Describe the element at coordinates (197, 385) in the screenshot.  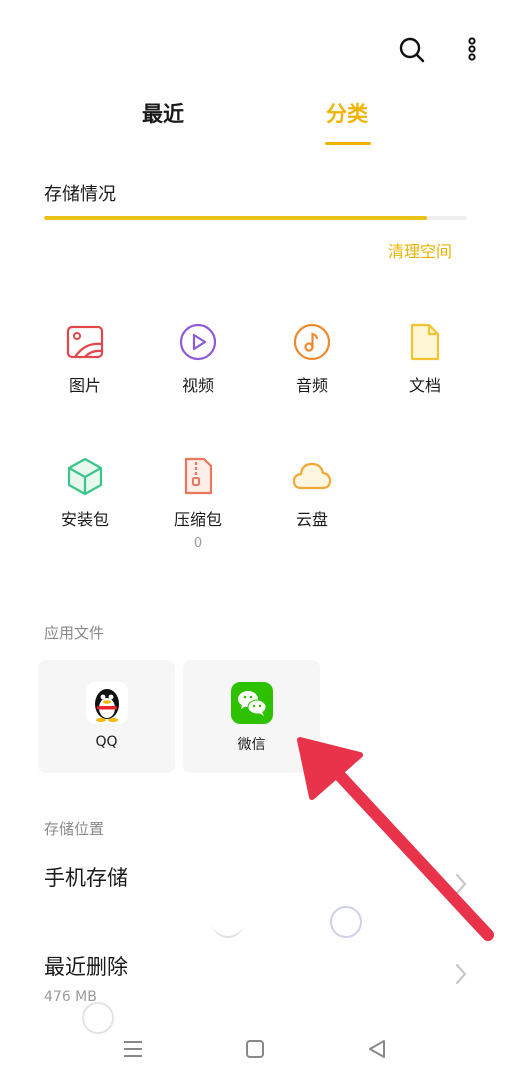
I see `category-label: 视频` at that location.